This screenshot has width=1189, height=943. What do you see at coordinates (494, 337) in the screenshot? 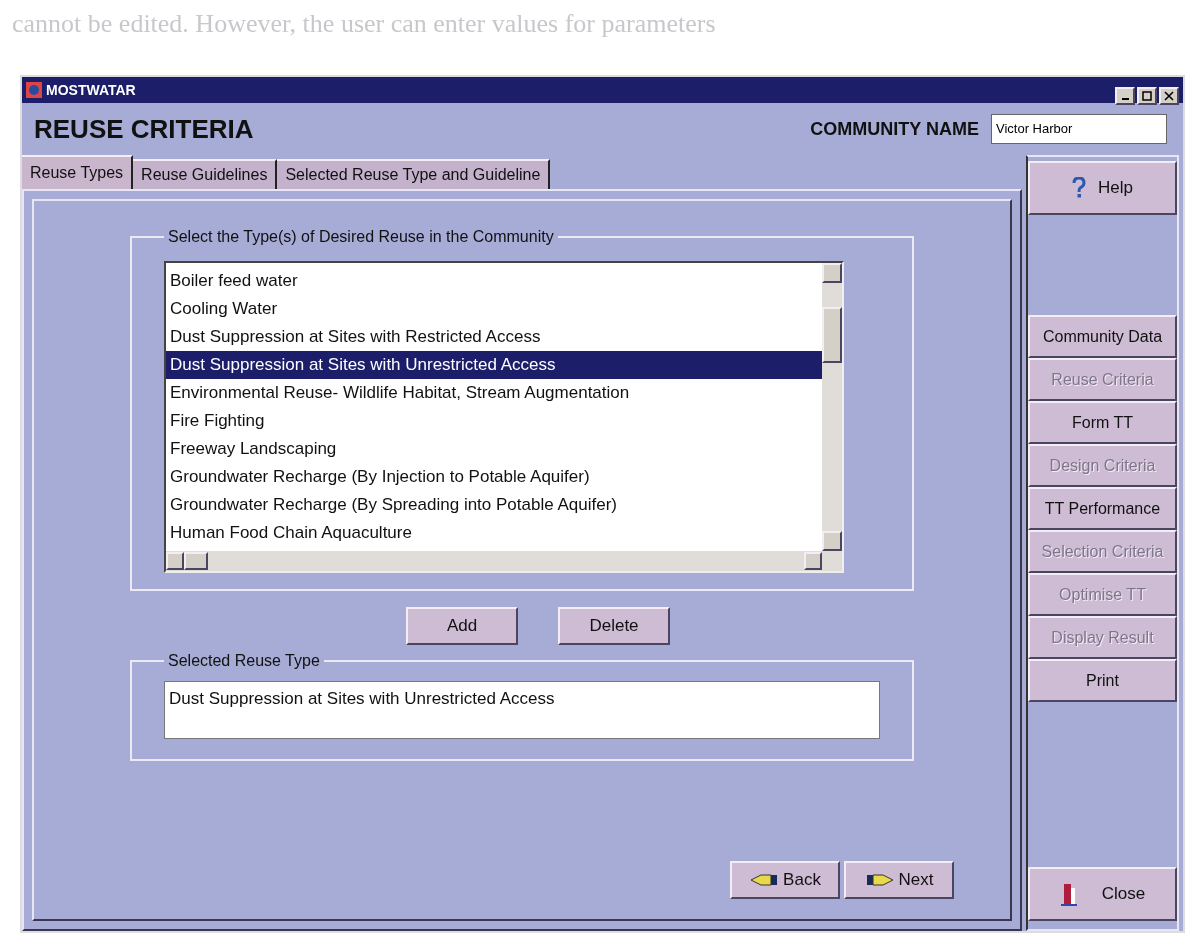
I see `list-item: Dust Suppression at Sites with Restricted Access` at bounding box center [494, 337].